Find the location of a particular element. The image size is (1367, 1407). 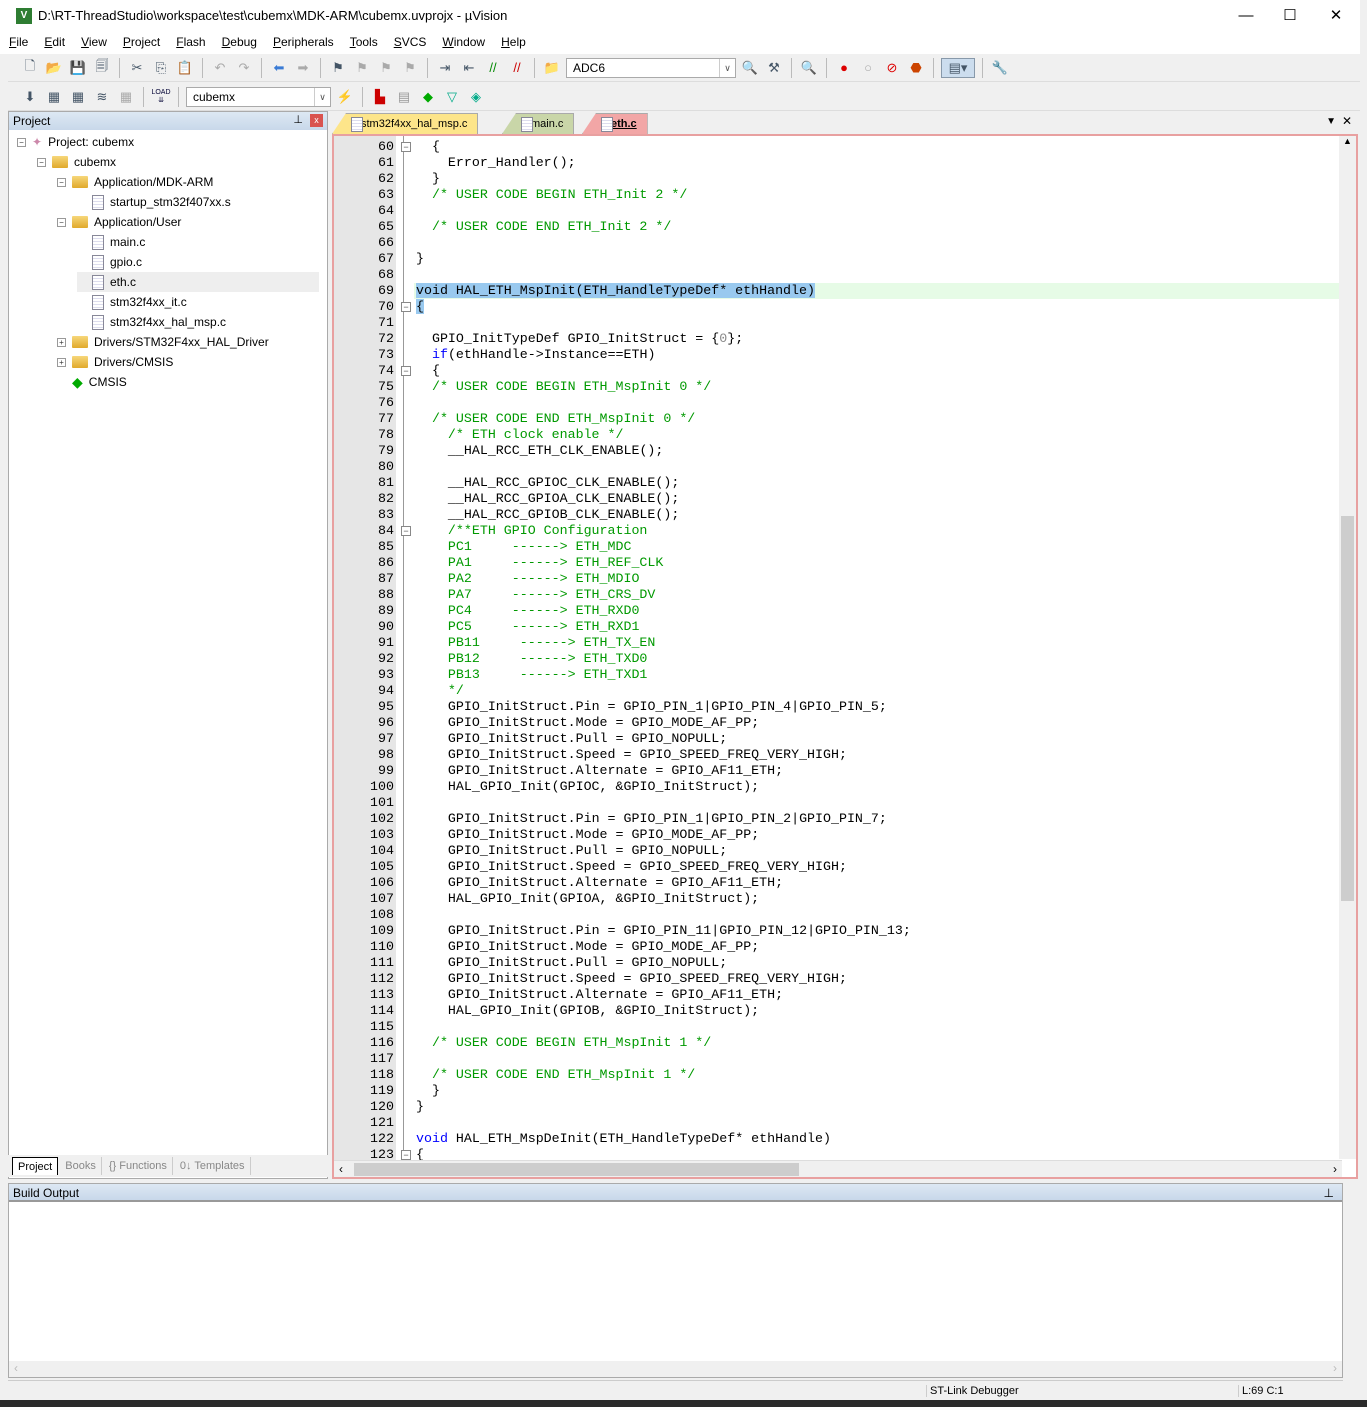

menu-help: Help is located at coordinates (512, 40).